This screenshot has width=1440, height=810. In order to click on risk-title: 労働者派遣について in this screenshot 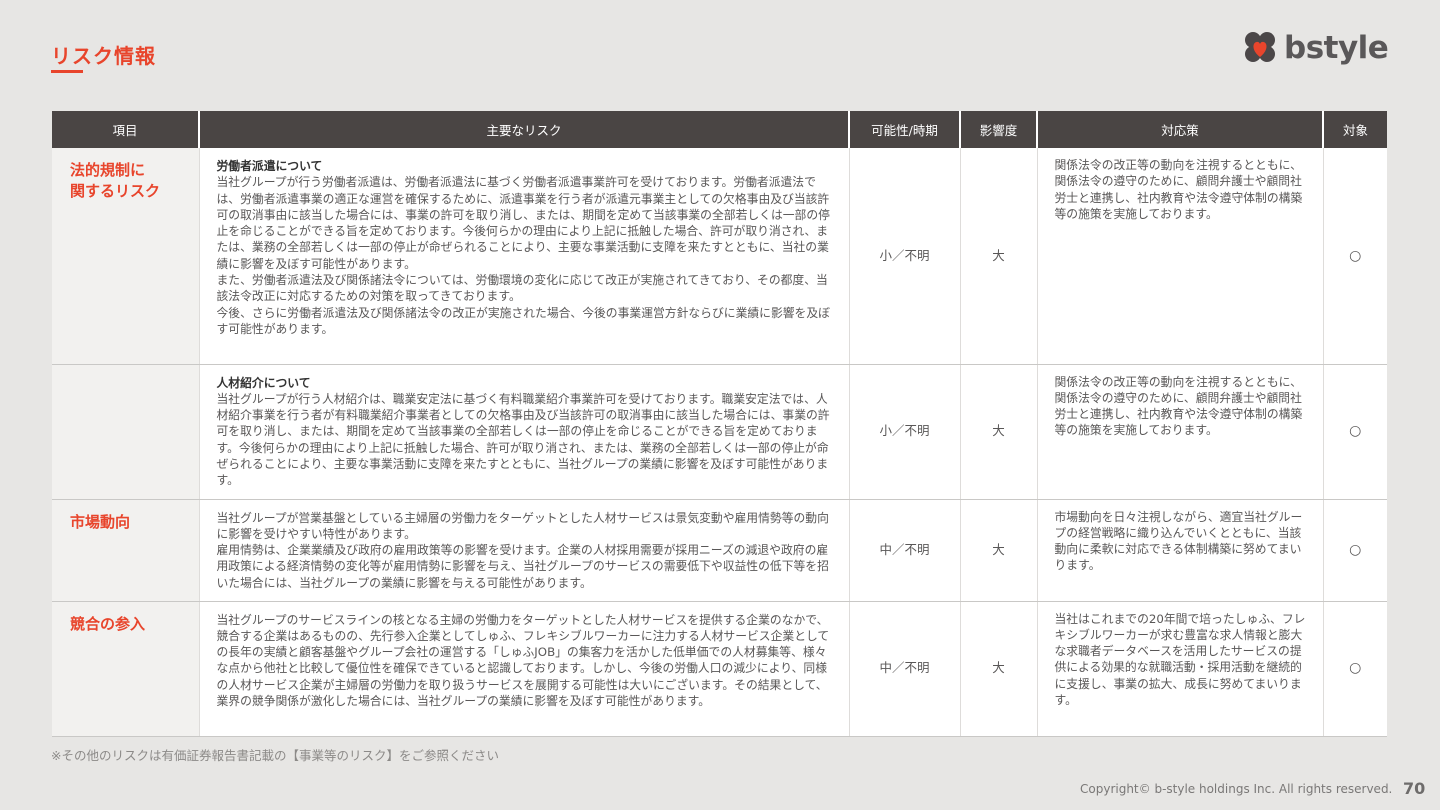, I will do `click(269, 166)`.